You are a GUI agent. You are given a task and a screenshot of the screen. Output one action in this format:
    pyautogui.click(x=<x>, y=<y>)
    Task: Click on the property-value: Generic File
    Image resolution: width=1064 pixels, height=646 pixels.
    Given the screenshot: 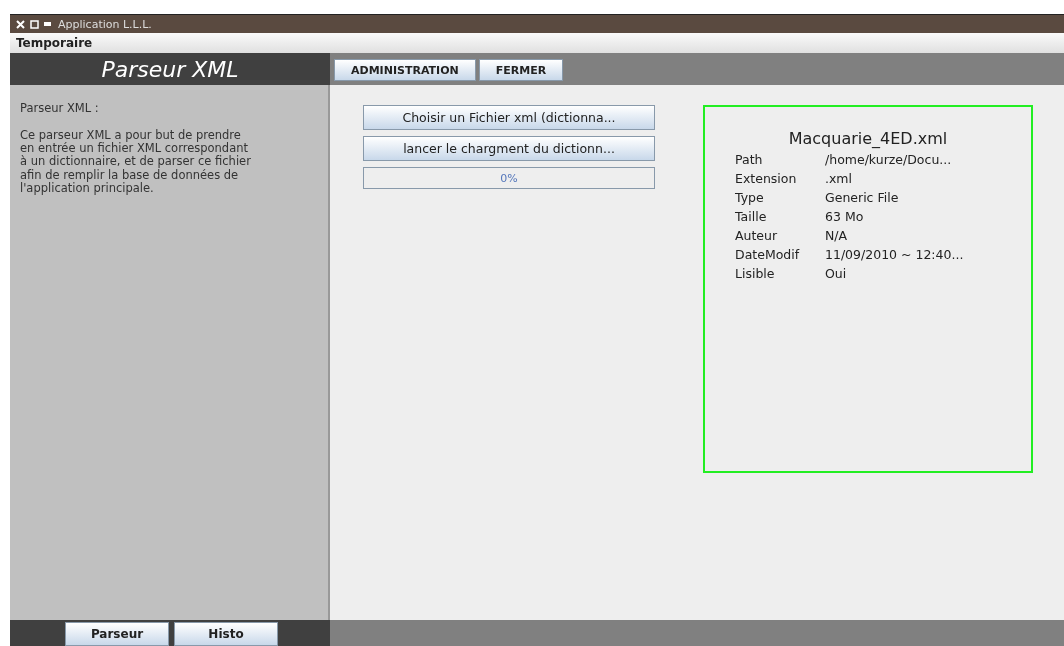 What is the action you would take?
    pyautogui.click(x=862, y=197)
    